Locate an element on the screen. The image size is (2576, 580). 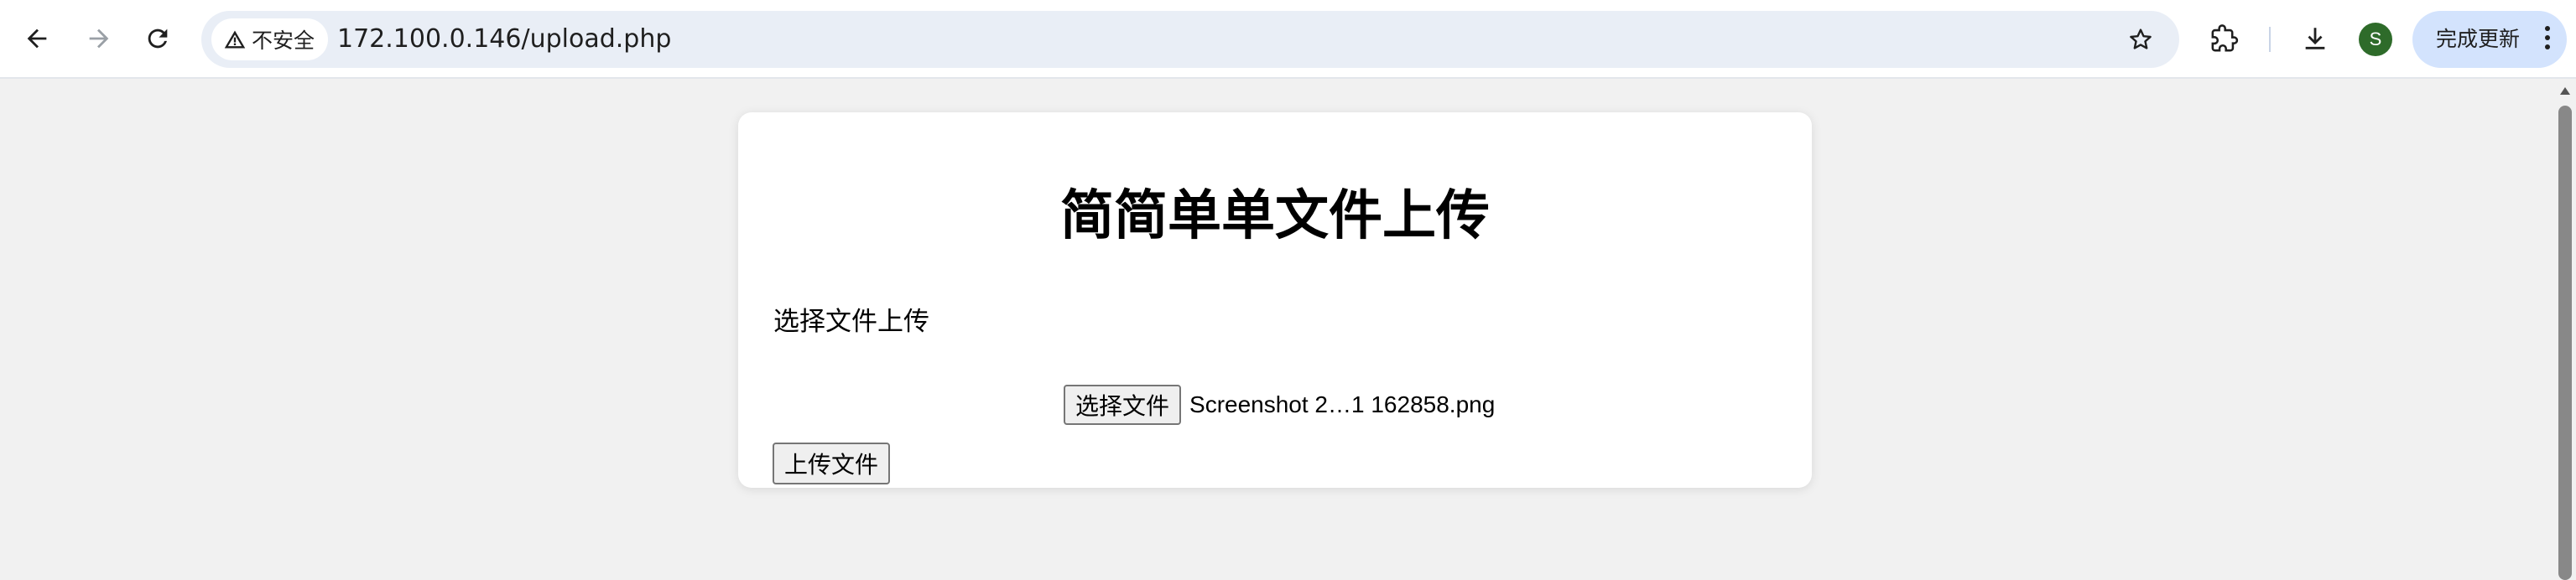
reload-button is located at coordinates (158, 38).